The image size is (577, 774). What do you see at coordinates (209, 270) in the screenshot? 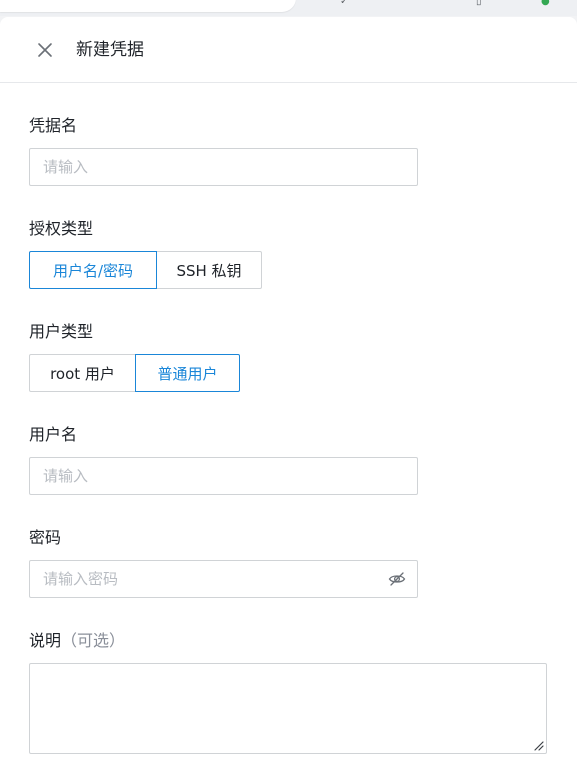
I see `auth-type-ssh-key-option: SSH 私钥` at bounding box center [209, 270].